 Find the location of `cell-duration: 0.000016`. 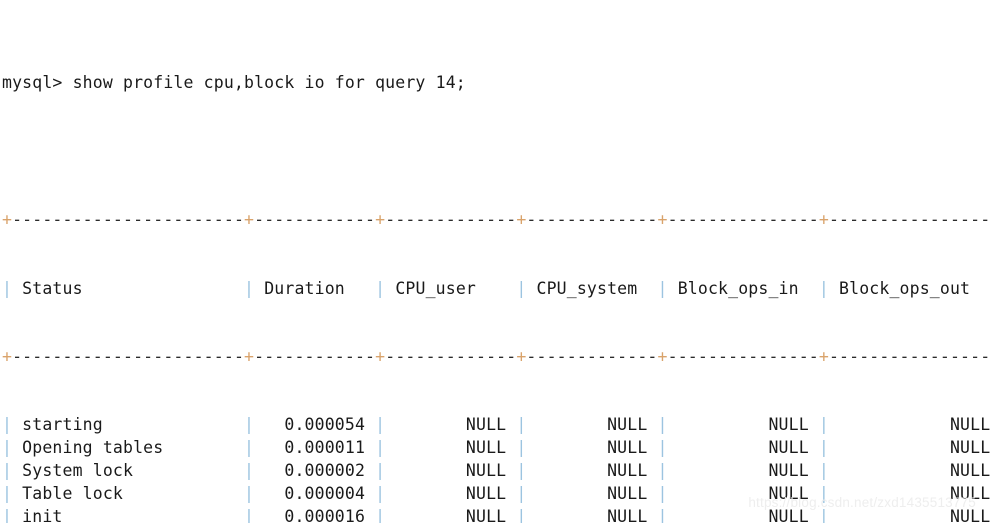

cell-duration: 0.000016 is located at coordinates (315, 514).